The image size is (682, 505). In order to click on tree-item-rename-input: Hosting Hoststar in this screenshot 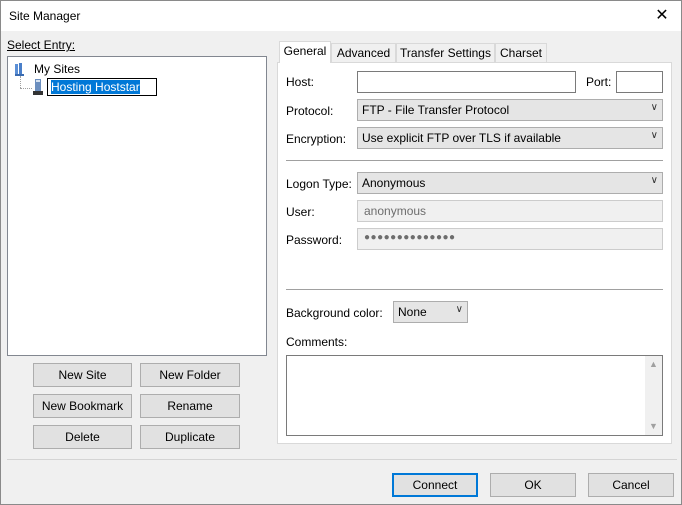, I will do `click(102, 87)`.